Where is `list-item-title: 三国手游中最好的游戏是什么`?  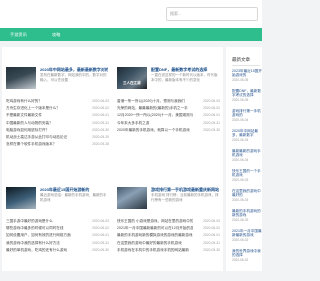 list-item-title: 三国手游中最好的游戏是什么 is located at coordinates (44, 221).